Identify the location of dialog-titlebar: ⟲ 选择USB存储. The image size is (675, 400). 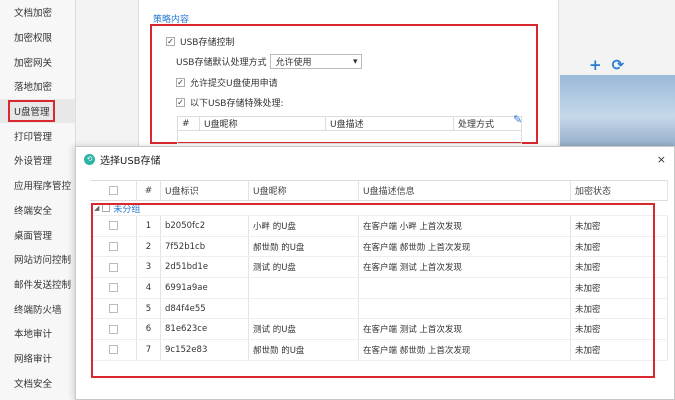
(375, 159).